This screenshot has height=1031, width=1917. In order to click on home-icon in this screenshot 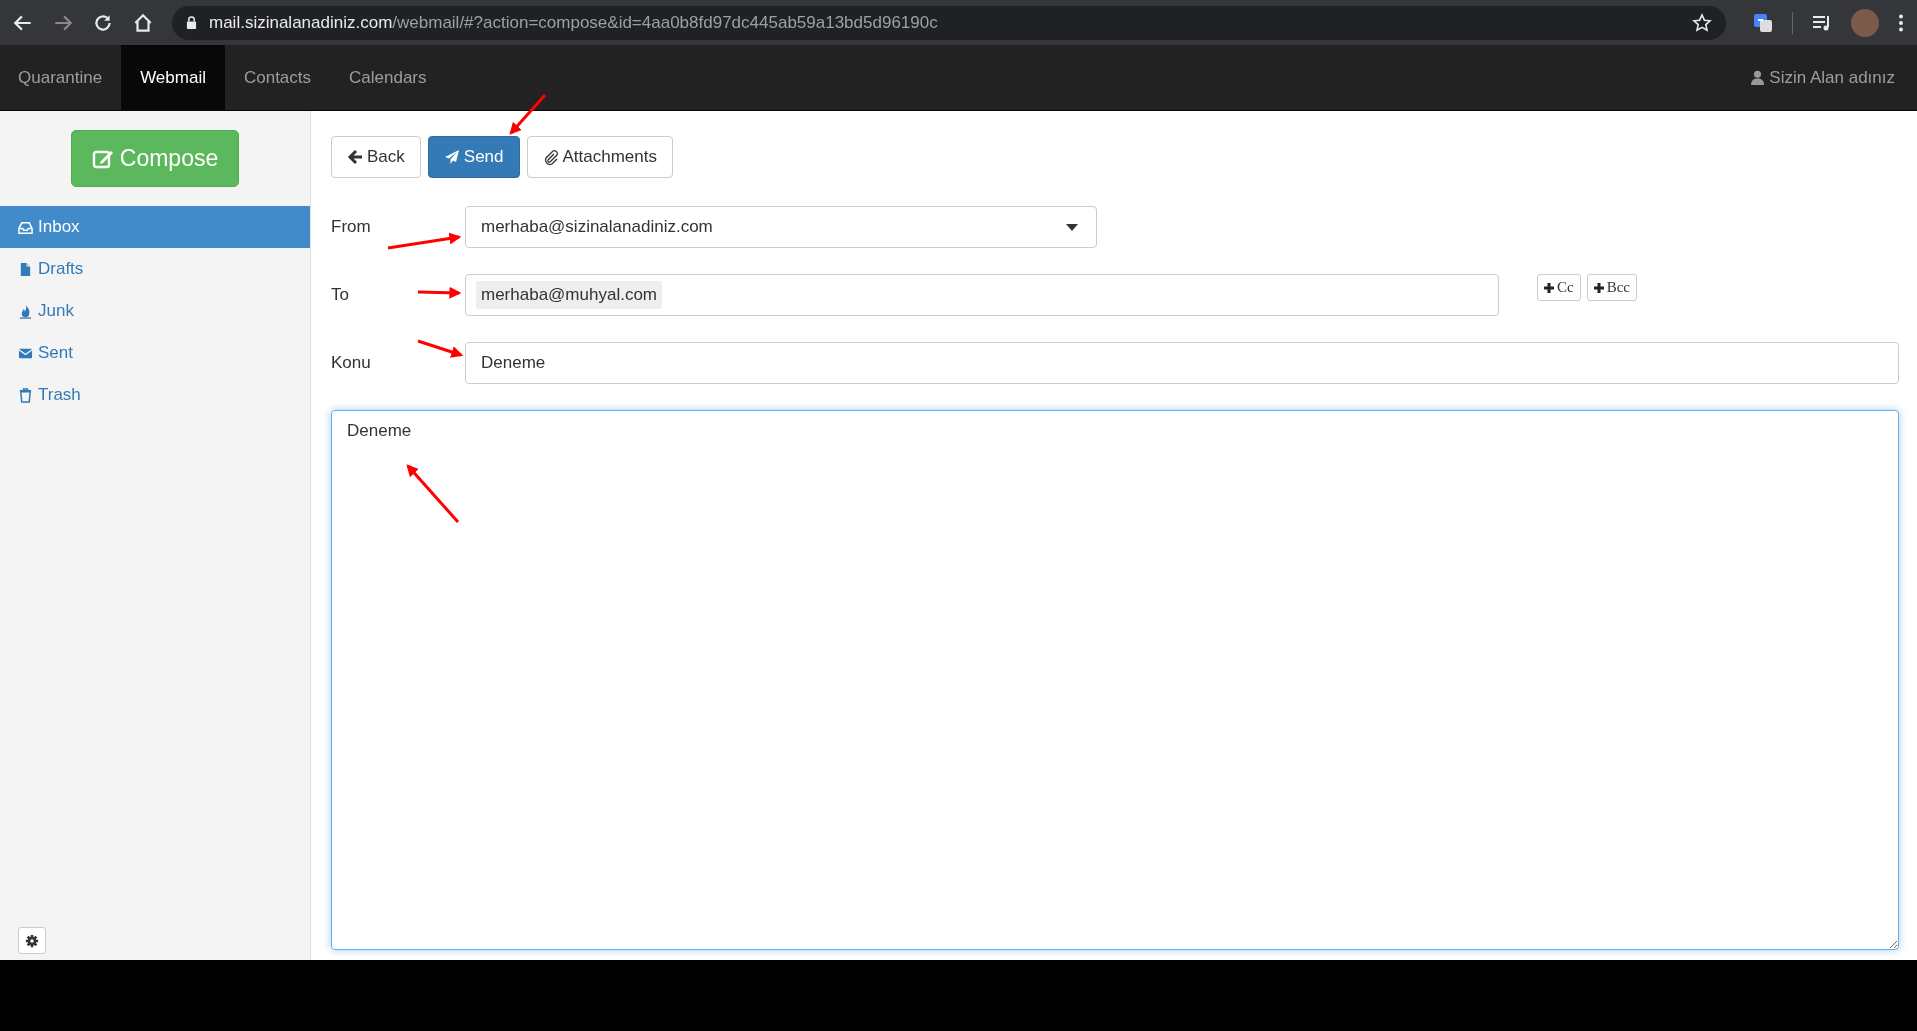, I will do `click(143, 22)`.